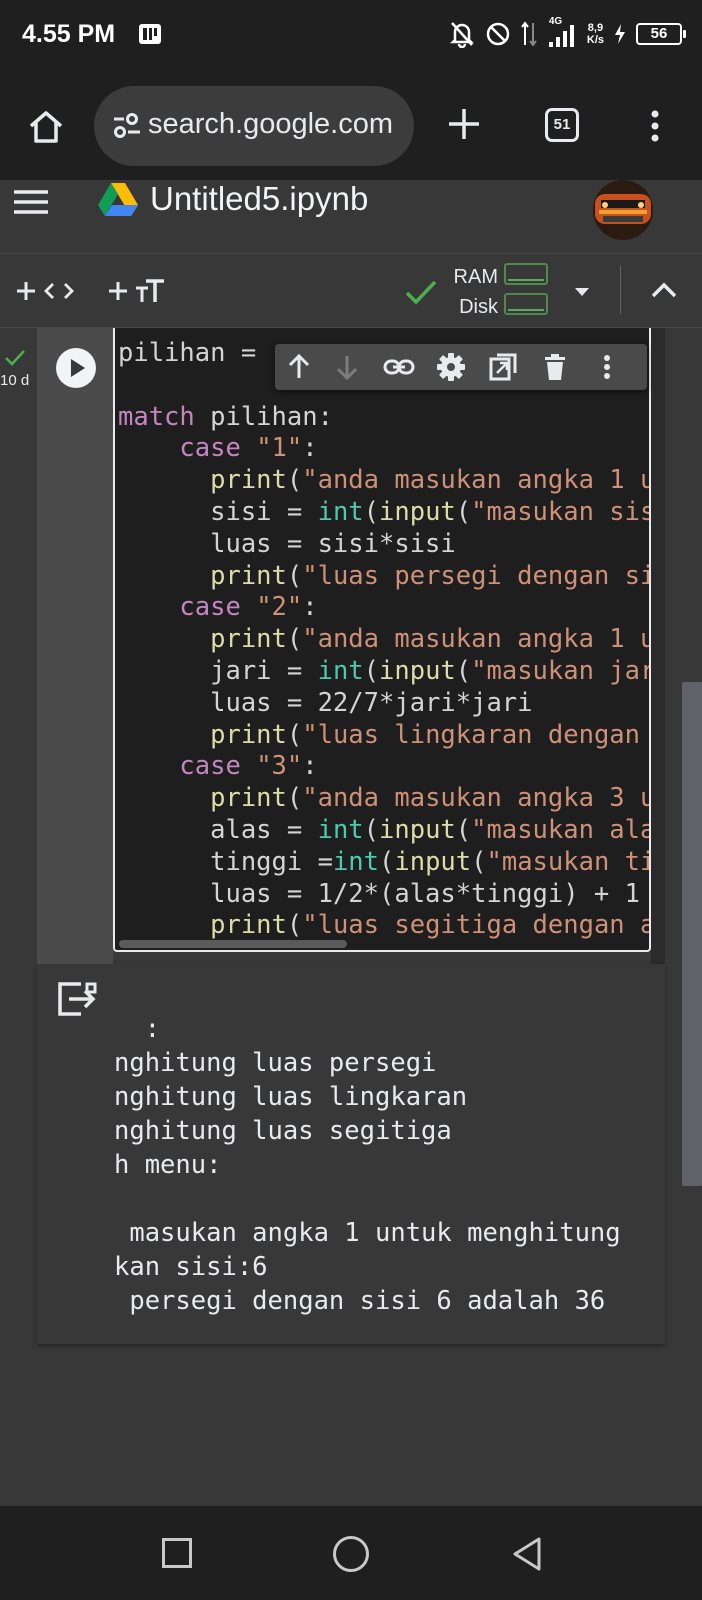  I want to click on more-cell-actions-button, so click(607, 367).